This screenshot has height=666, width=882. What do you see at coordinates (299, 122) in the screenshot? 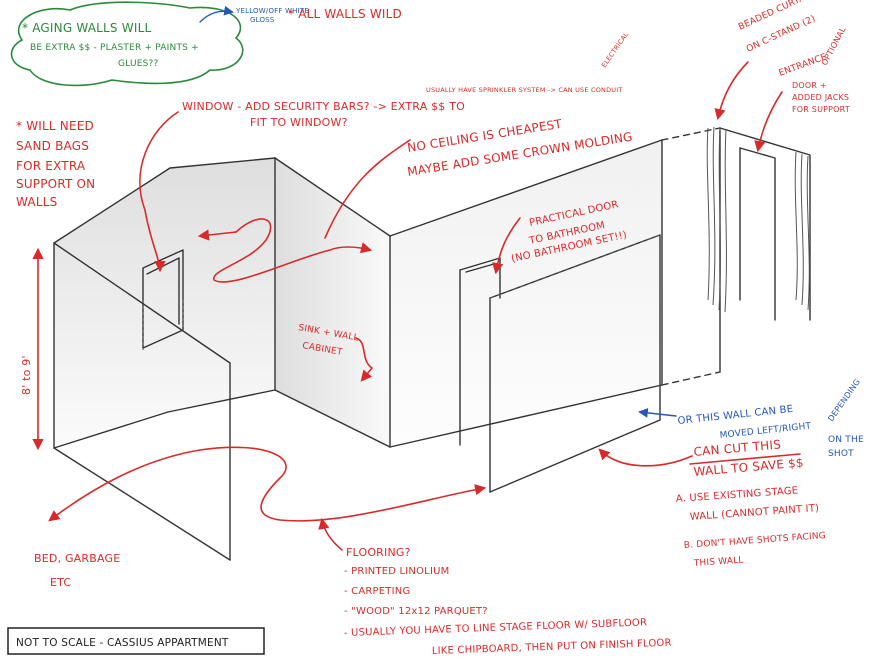
I see `window-note-2: FIT TO WINDOW?` at bounding box center [299, 122].